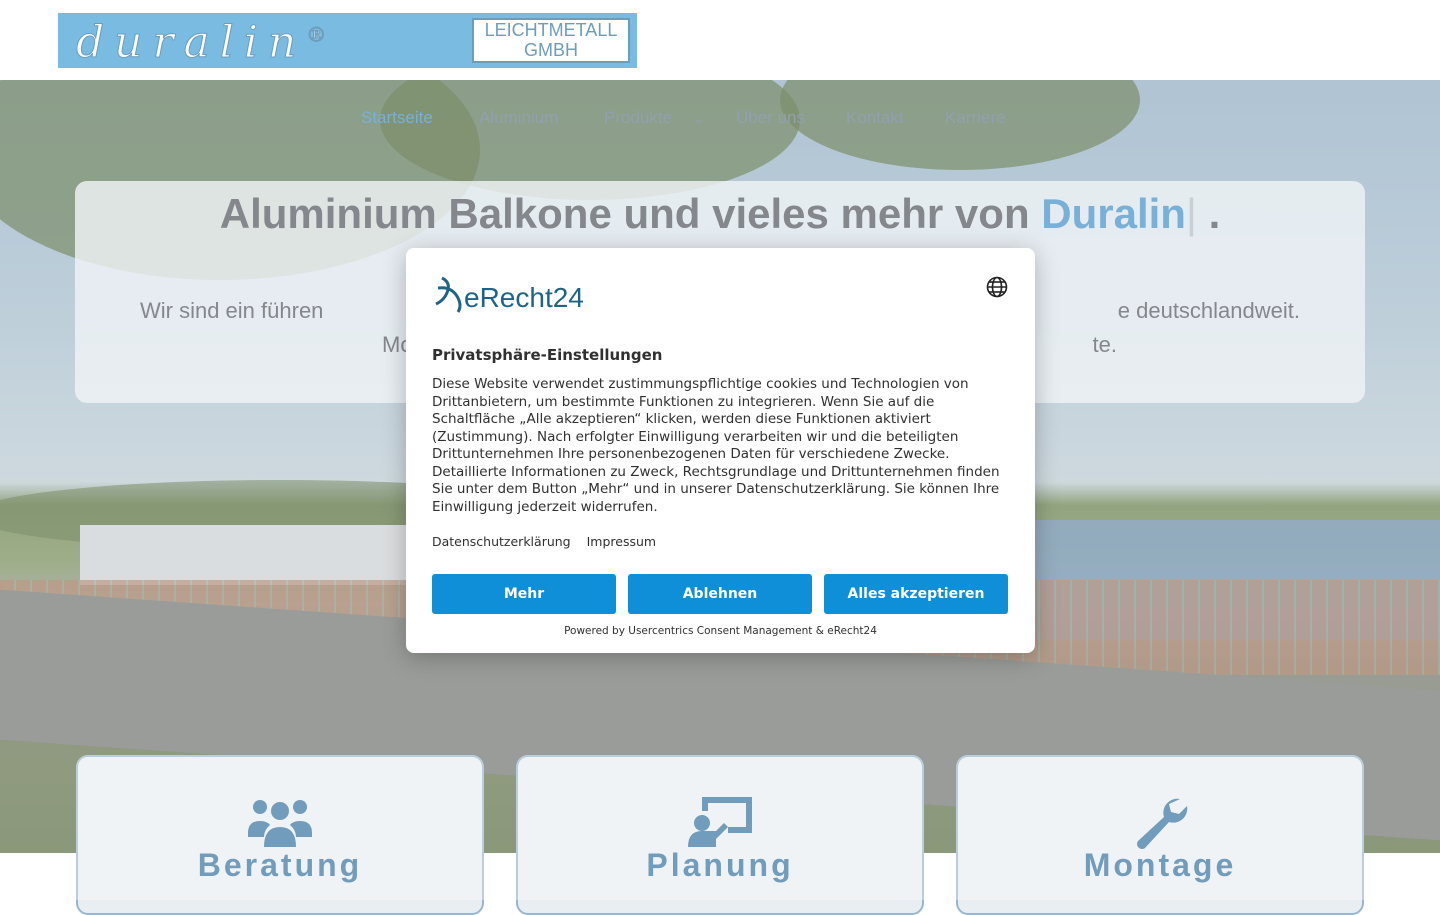 The width and height of the screenshot is (1440, 915). What do you see at coordinates (916, 594) in the screenshot?
I see `accept-all-button: Alles akzeptieren` at bounding box center [916, 594].